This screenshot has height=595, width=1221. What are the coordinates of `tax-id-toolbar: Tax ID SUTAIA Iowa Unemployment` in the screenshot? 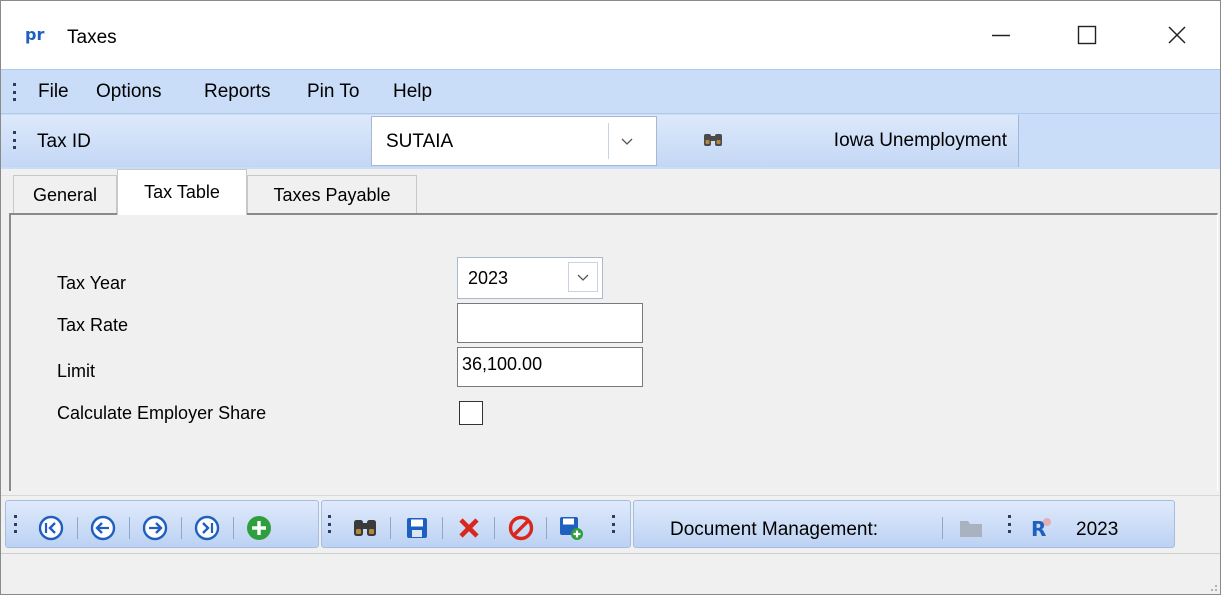 It's located at (610, 141).